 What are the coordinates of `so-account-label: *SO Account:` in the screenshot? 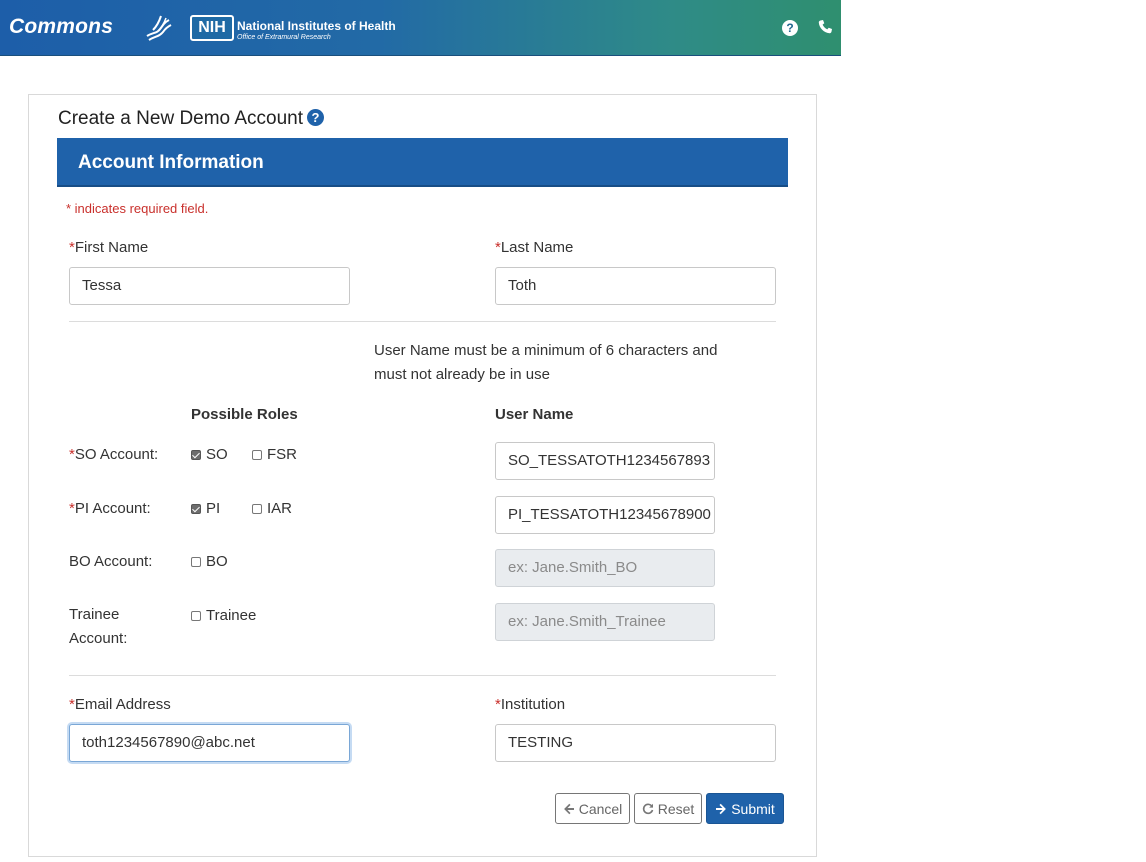 It's located at (113, 454).